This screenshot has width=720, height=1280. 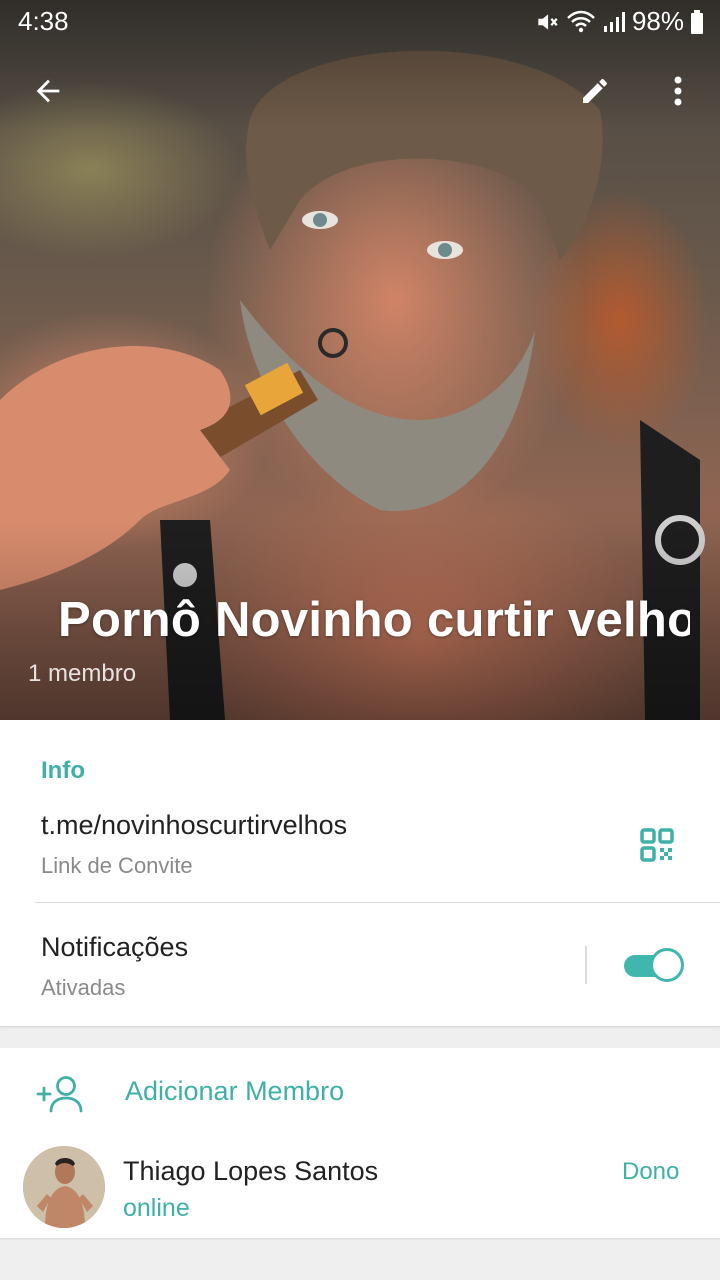 I want to click on arrow-back-icon, so click(x=48, y=91).